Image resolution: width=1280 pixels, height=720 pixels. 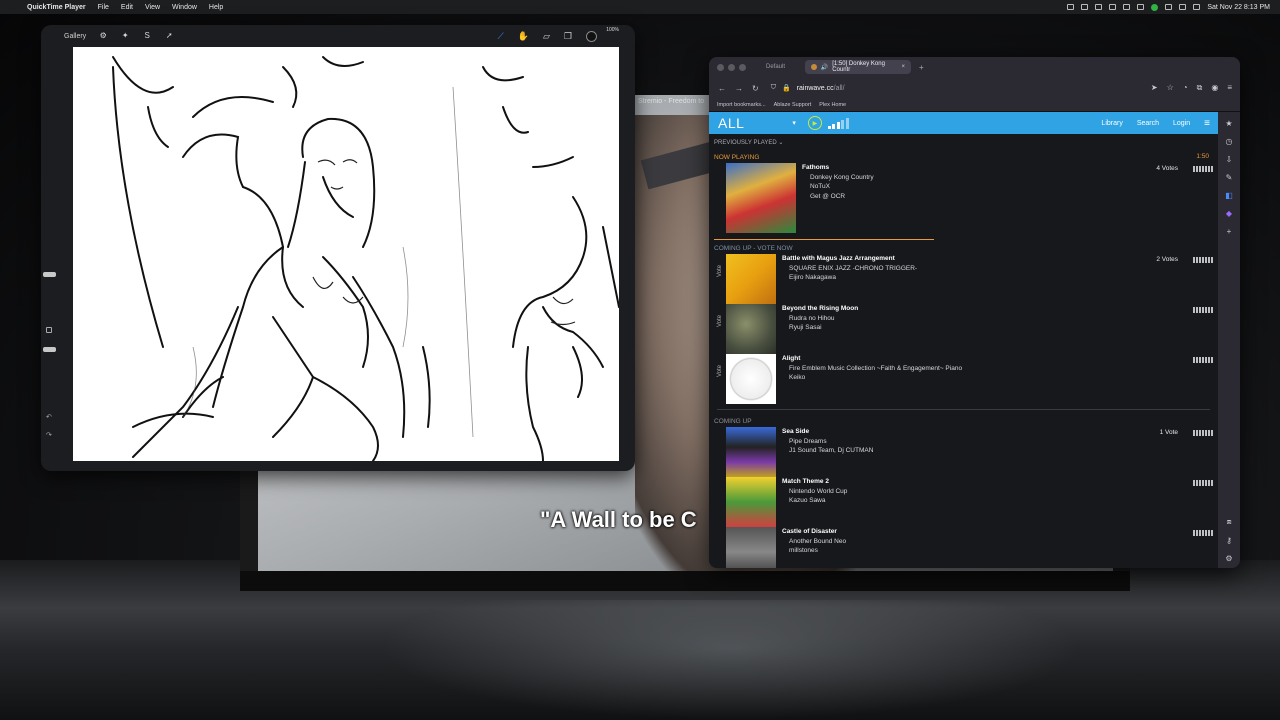 What do you see at coordinates (56, 7) in the screenshot?
I see `menu-app-name: QuickTime Player` at bounding box center [56, 7].